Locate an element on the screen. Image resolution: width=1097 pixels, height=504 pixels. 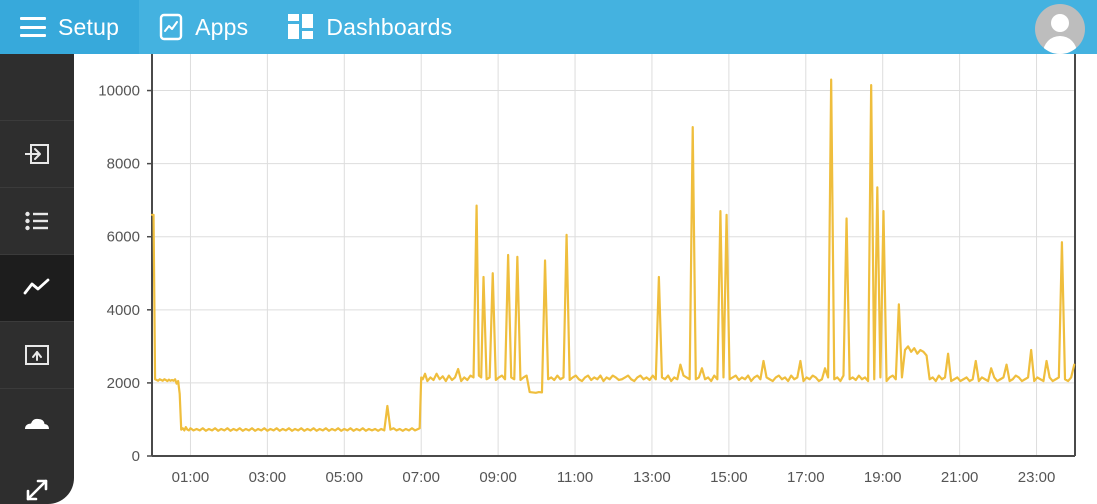
sidebar-item-charts is located at coordinates (37, 288).